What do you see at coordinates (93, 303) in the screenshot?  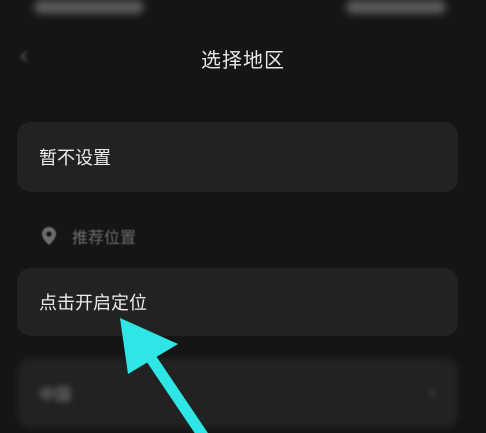 I see `enable-location-label: 点击开启定位` at bounding box center [93, 303].